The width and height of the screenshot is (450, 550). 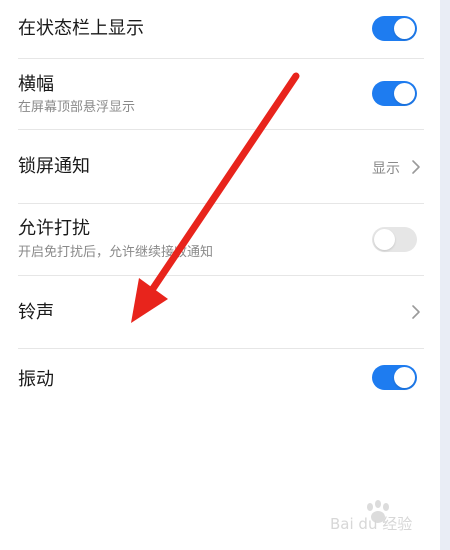 I want to click on allow-disturb-description: 开启免打扰后，允许继续接收通知, so click(x=116, y=252).